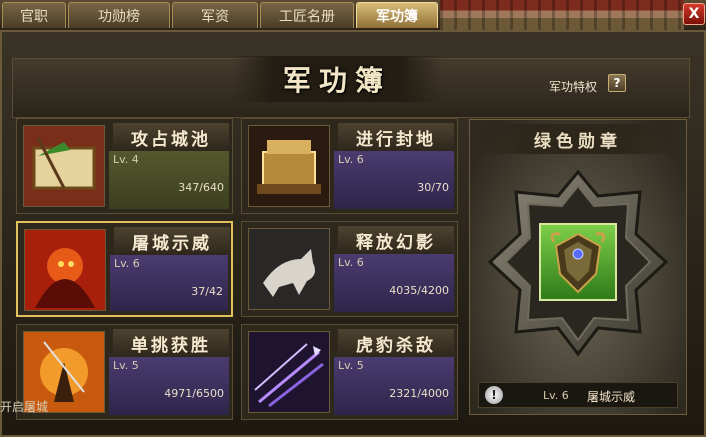  I want to click on badge-ornate-frame, so click(578, 263).